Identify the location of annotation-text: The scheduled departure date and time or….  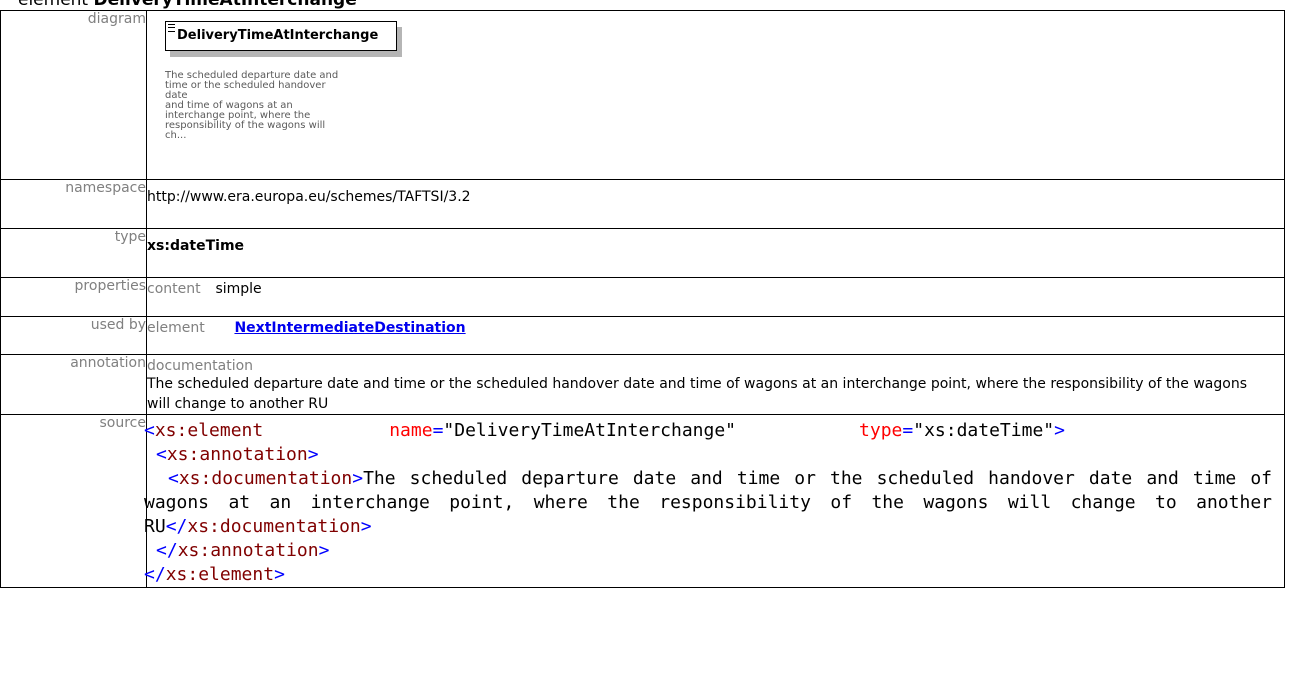
(697, 394).